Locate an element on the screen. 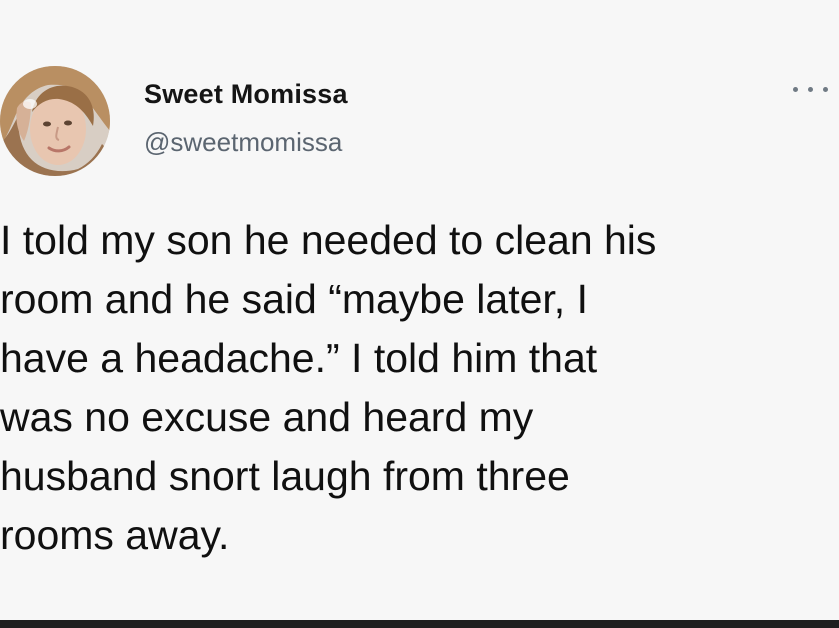  tweet-text-line: have a headache.” I told him that is located at coordinates (299, 358).